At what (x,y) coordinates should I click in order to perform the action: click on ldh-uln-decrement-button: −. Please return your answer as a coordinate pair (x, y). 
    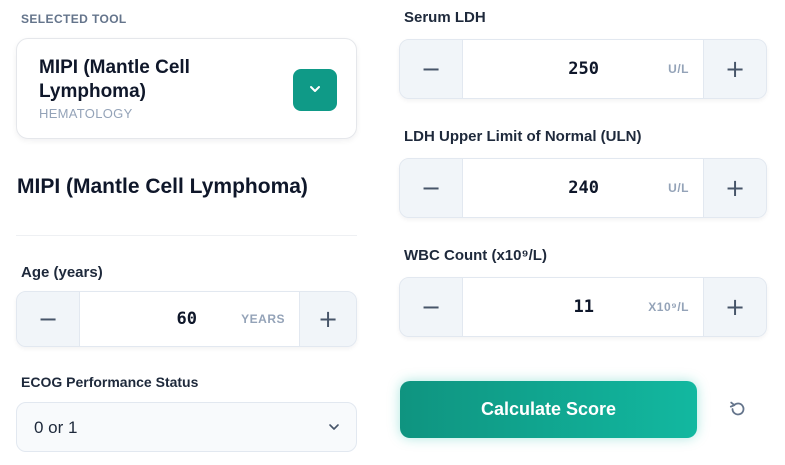
    Looking at the image, I should click on (431, 188).